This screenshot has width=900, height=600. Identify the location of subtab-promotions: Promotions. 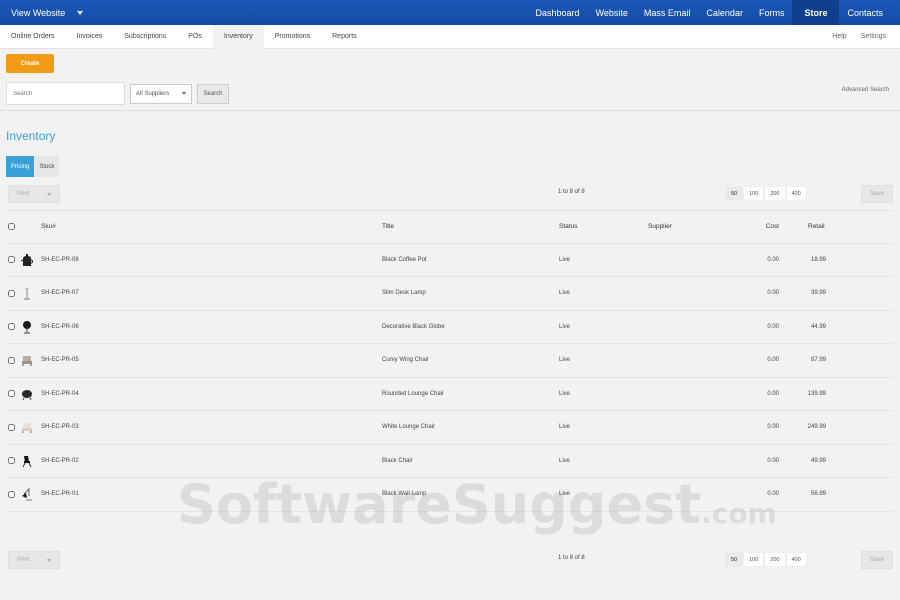
(292, 37).